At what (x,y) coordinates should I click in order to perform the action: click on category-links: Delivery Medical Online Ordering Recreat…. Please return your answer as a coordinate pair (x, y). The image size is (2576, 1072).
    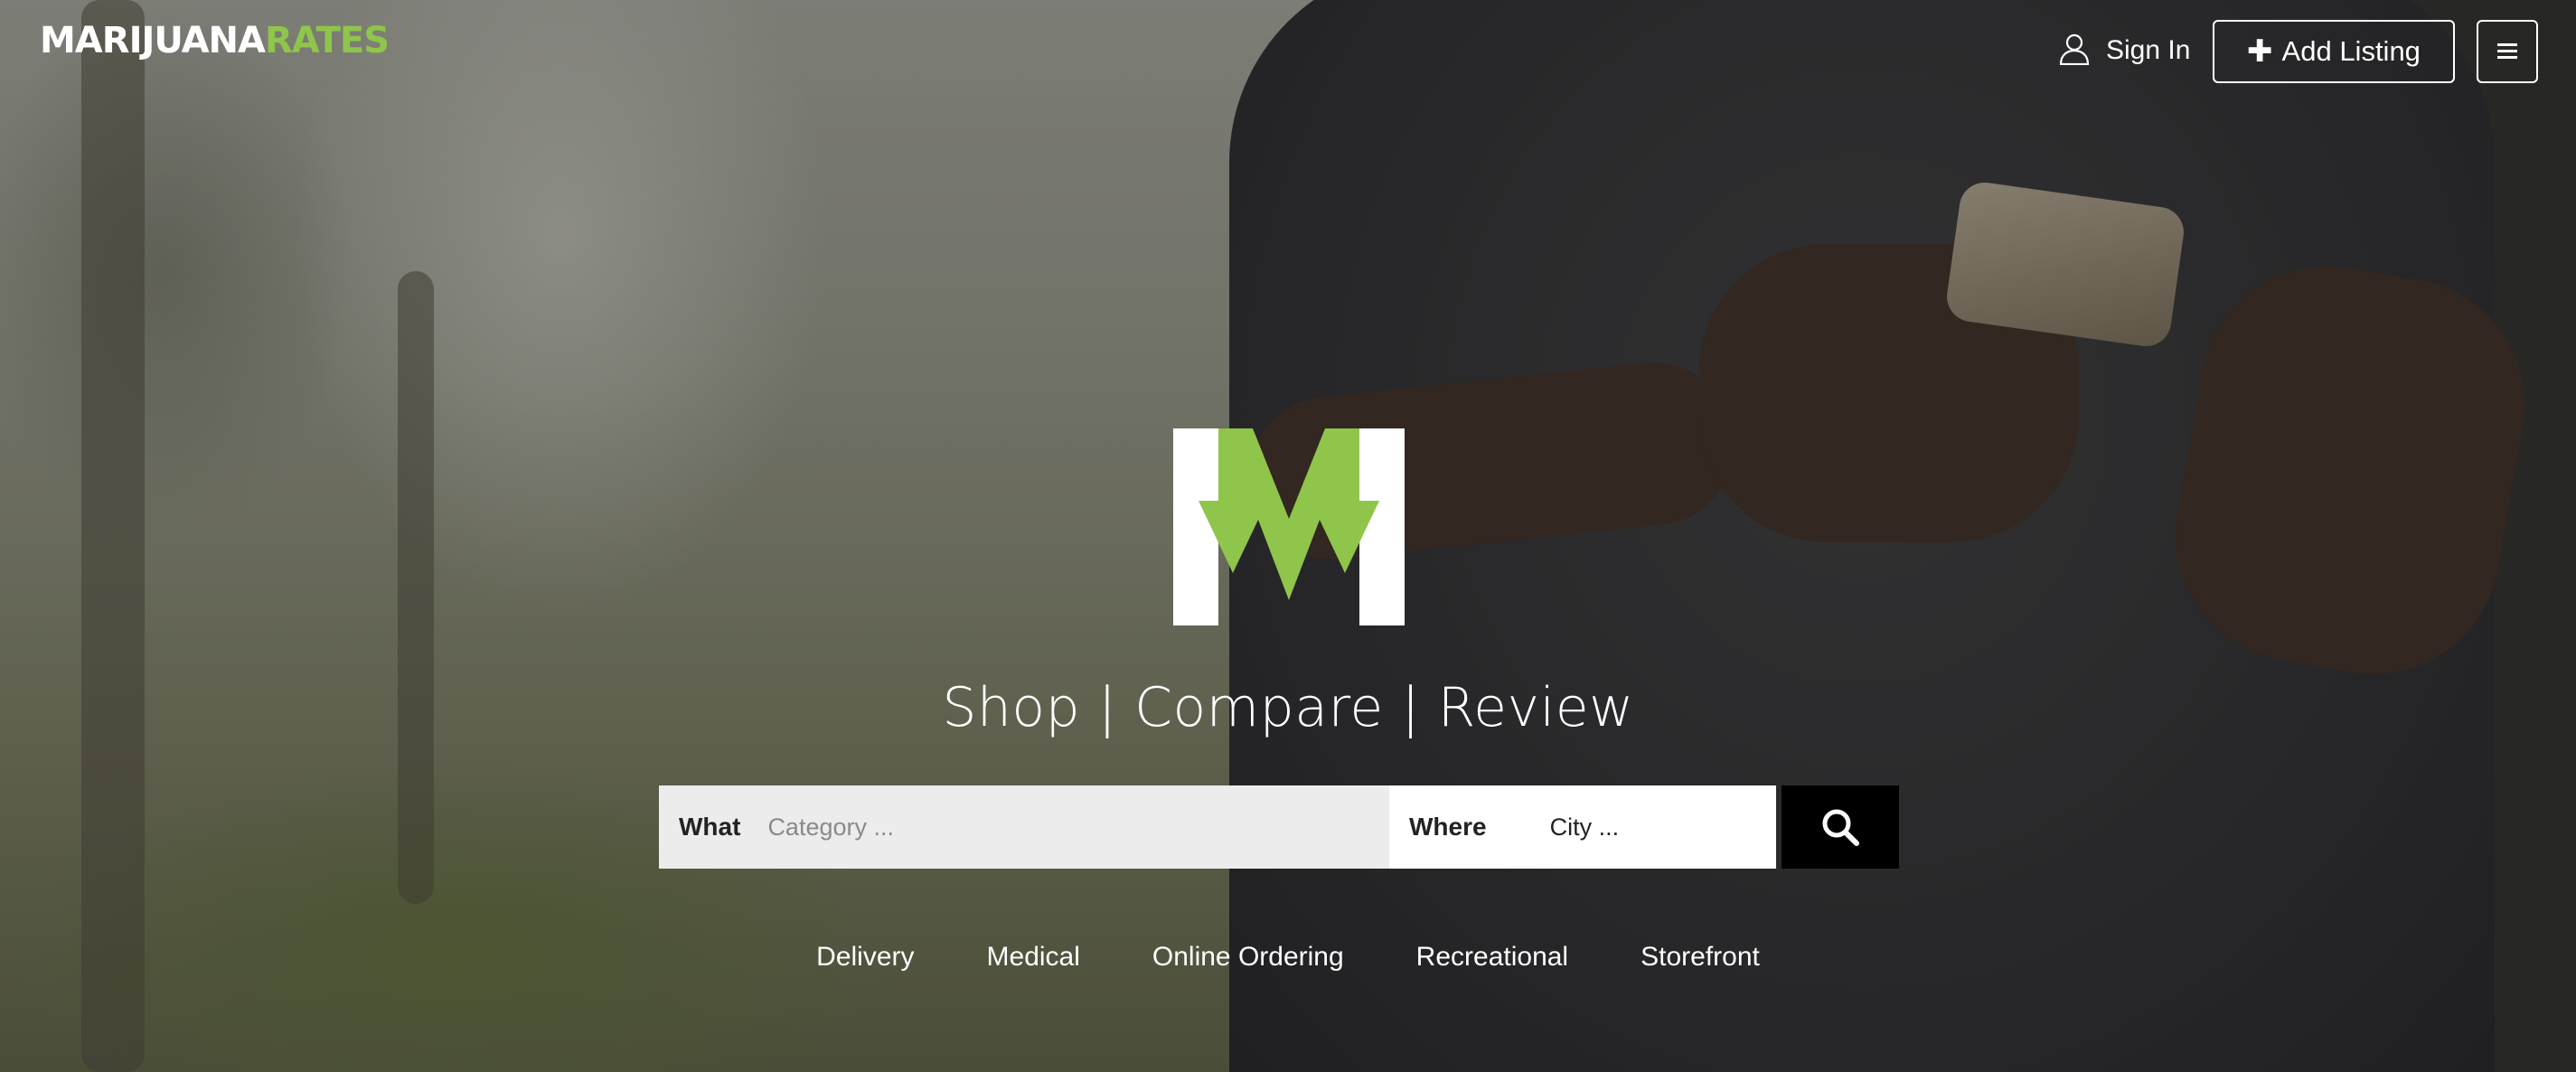
    Looking at the image, I should click on (1288, 957).